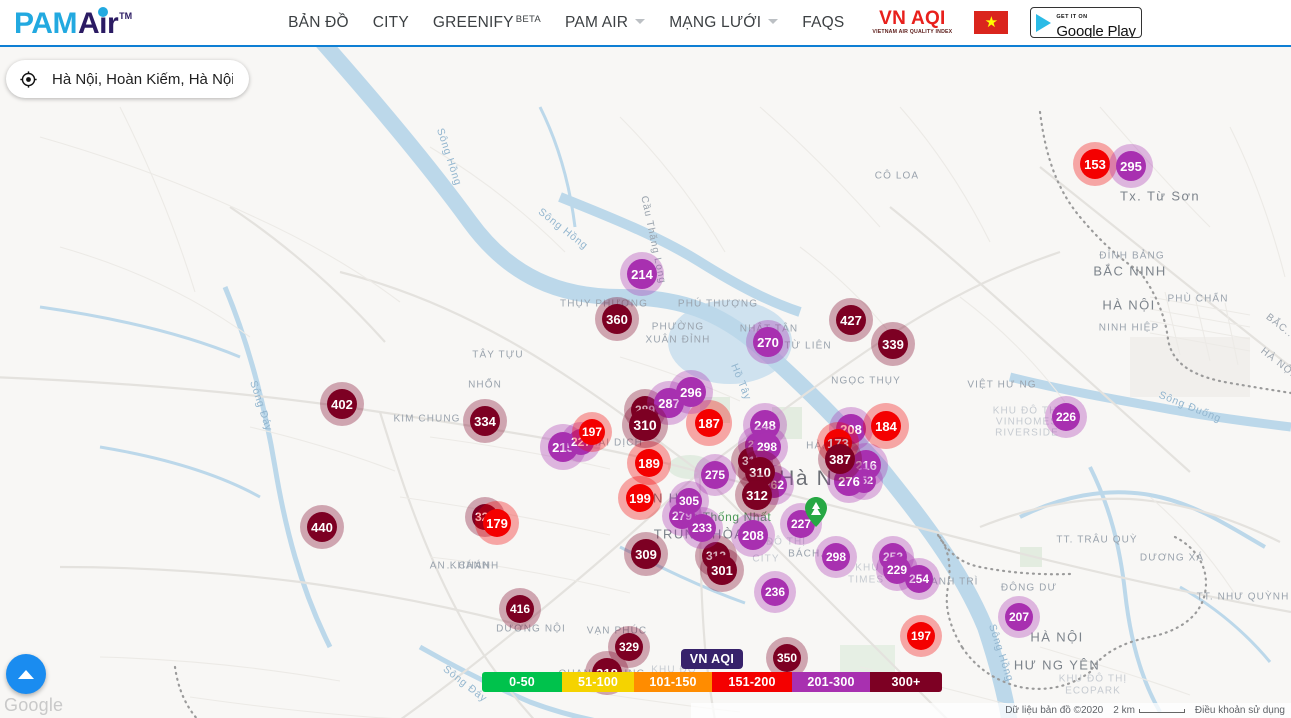 The image size is (1291, 718). I want to click on google-play-icon, so click(1044, 22).